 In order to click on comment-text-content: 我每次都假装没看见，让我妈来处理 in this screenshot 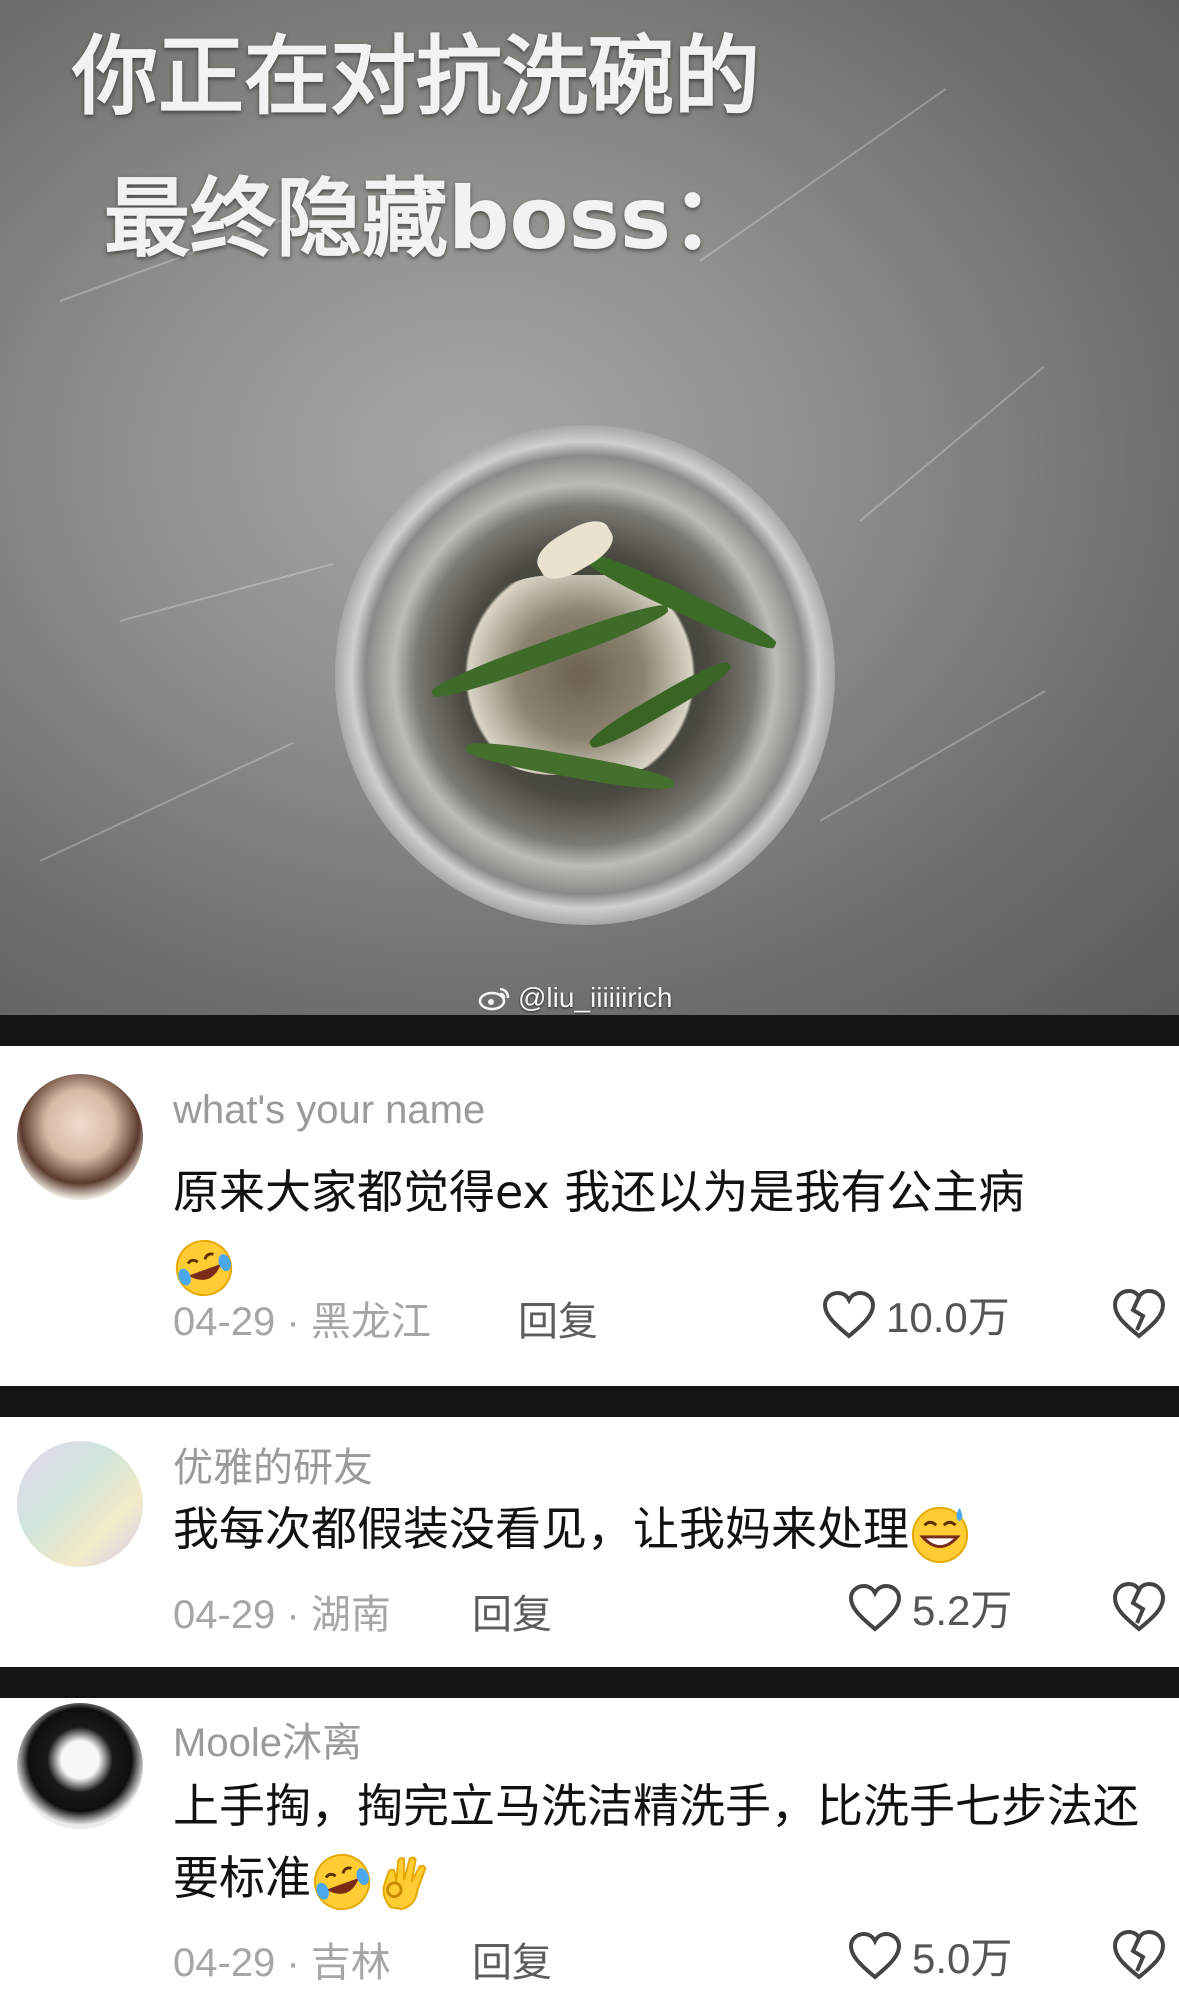, I will do `click(541, 1529)`.